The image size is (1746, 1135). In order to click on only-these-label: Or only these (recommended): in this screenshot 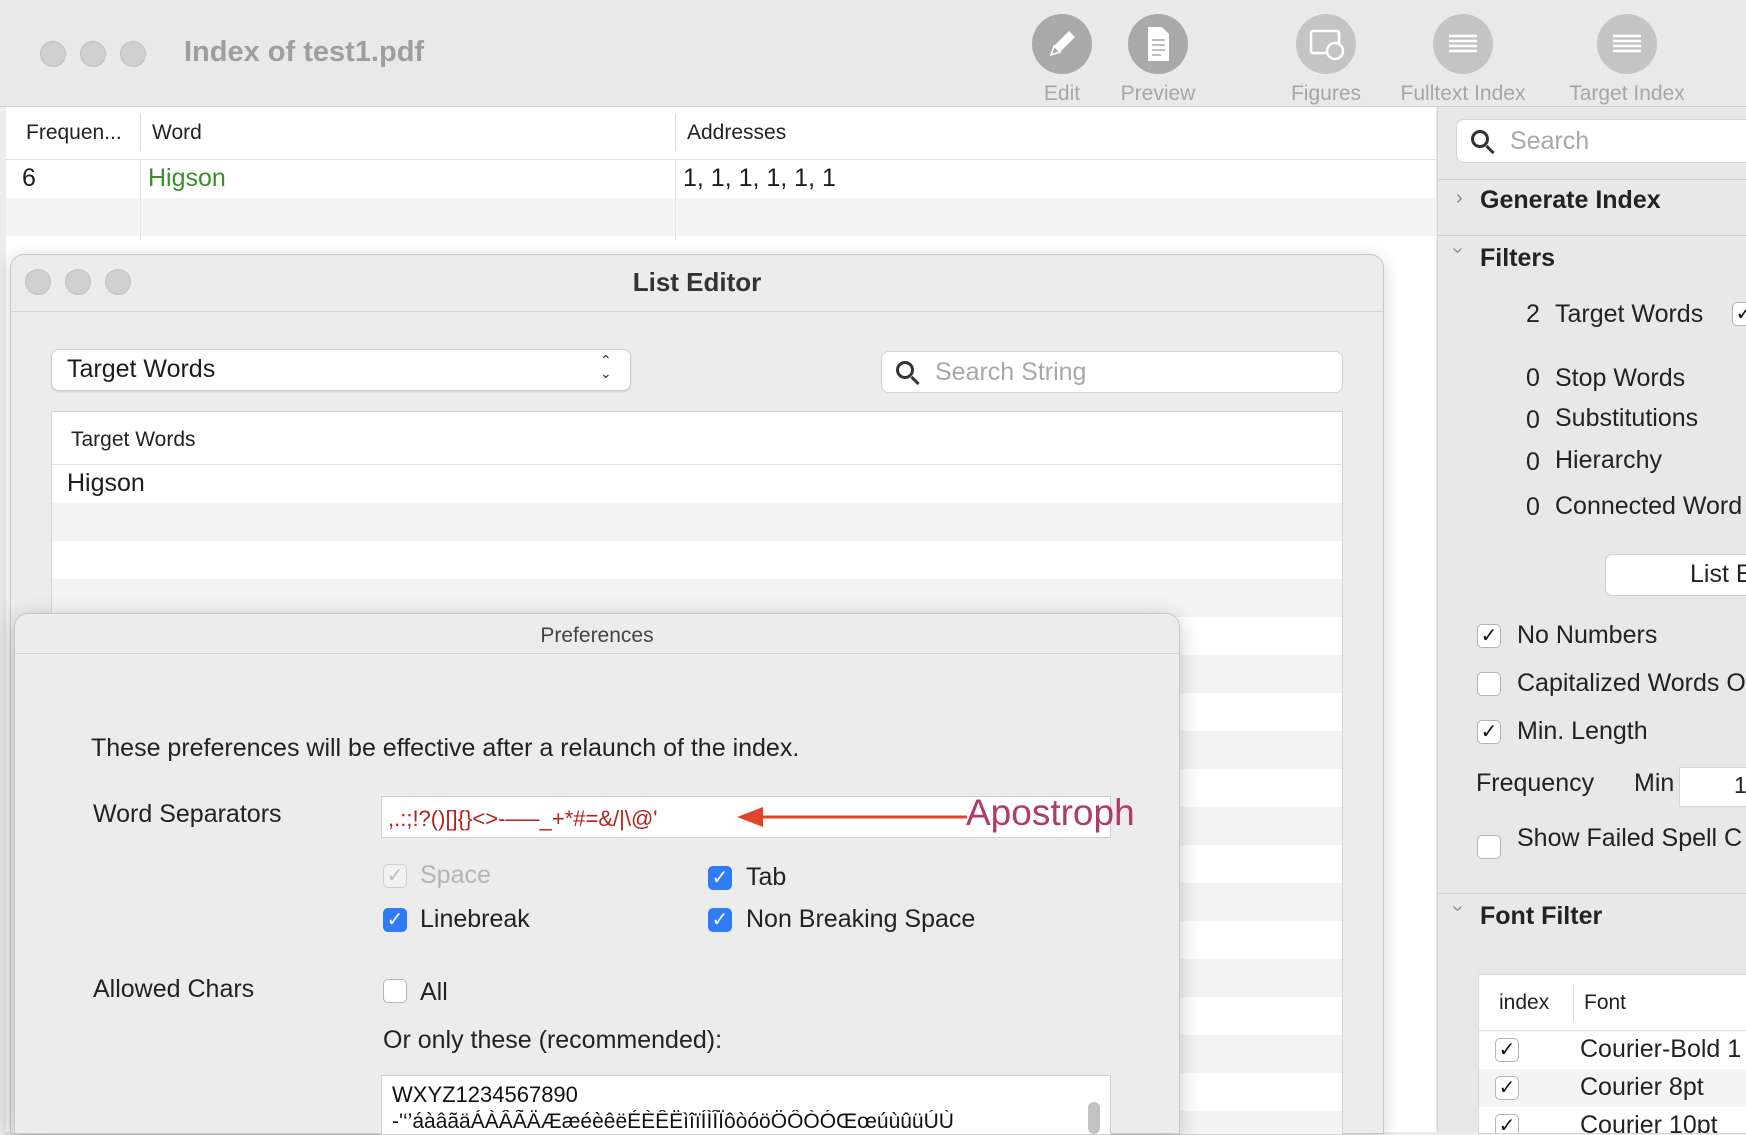, I will do `click(553, 1040)`.